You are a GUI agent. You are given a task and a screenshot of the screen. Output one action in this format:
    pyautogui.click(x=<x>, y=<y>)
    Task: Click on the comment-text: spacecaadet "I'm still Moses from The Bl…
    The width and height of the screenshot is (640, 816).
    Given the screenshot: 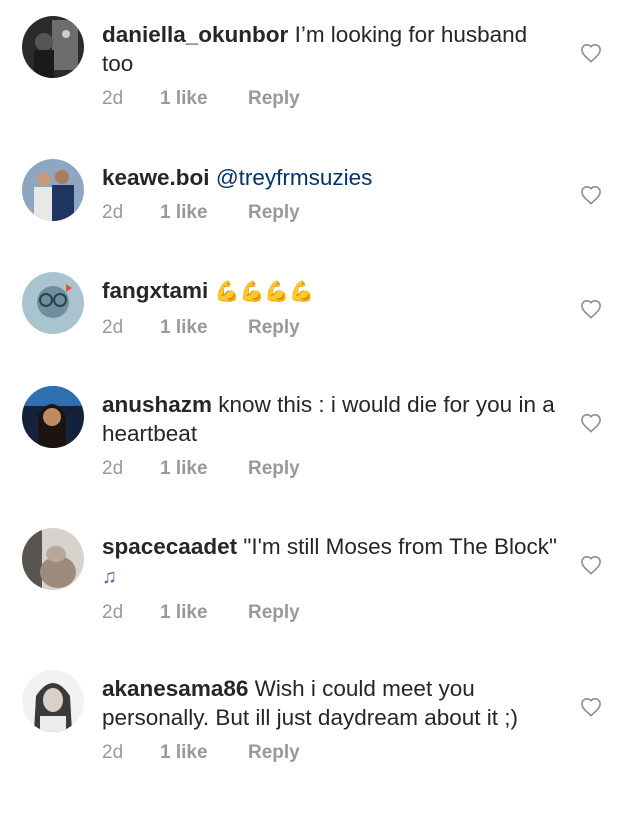 What is the action you would take?
    pyautogui.click(x=332, y=562)
    